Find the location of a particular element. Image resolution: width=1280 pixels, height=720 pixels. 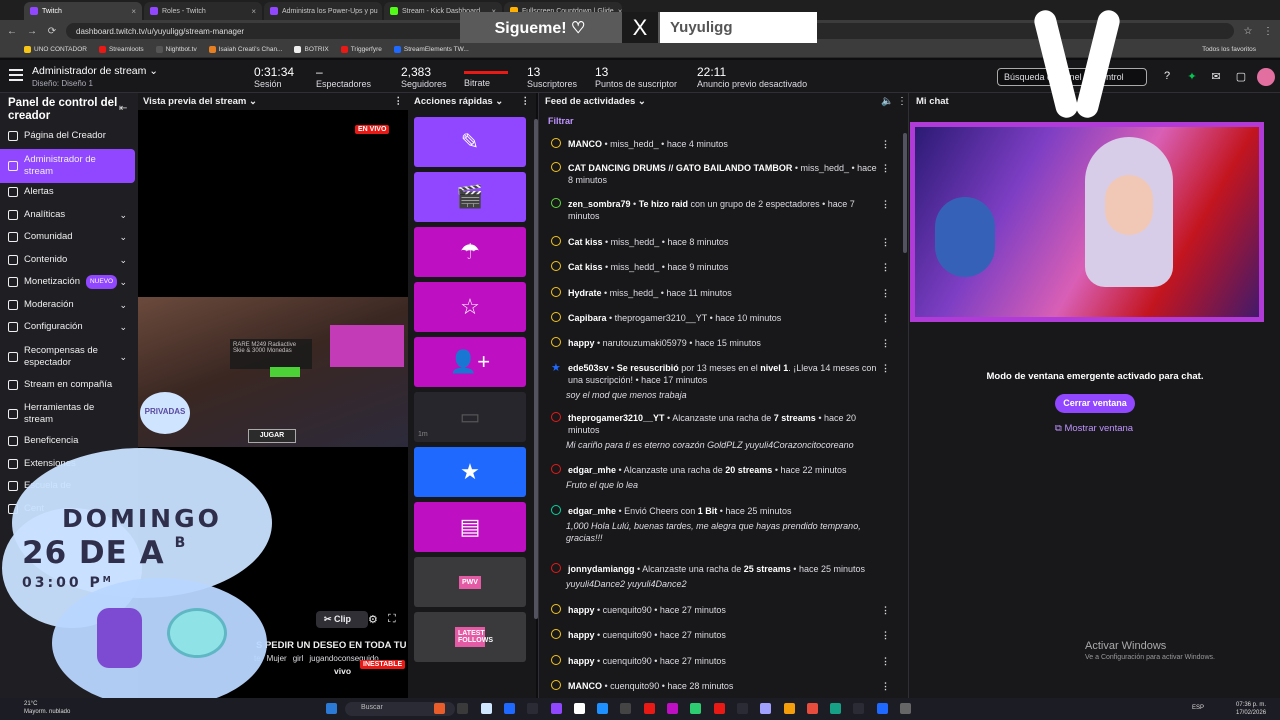

weather-widget: 21°C Mayorm. nublado is located at coordinates (47, 708).